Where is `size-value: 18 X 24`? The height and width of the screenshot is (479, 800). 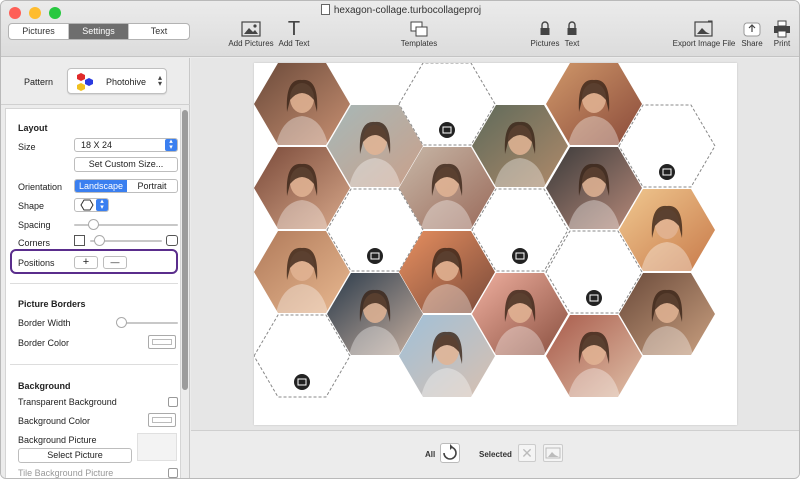
size-value: 18 X 24 is located at coordinates (97, 145).